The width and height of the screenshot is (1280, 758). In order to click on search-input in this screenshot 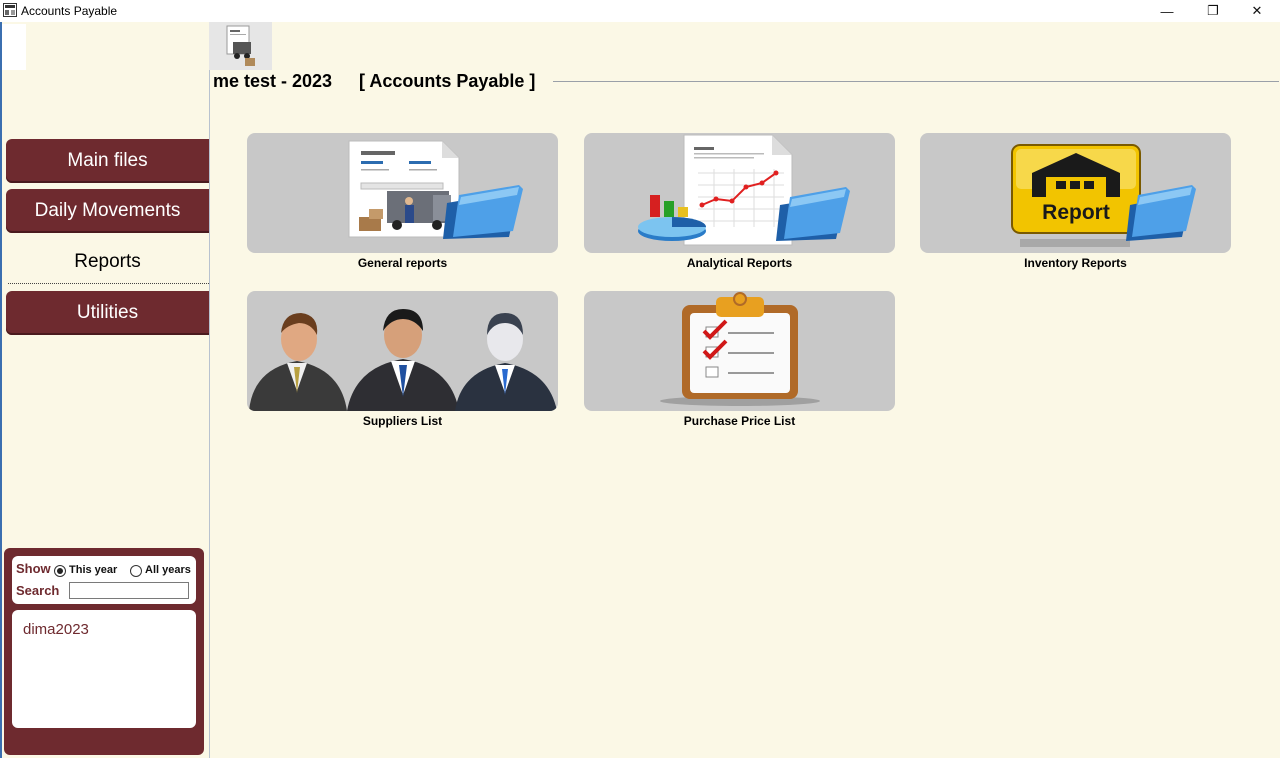, I will do `click(129, 590)`.